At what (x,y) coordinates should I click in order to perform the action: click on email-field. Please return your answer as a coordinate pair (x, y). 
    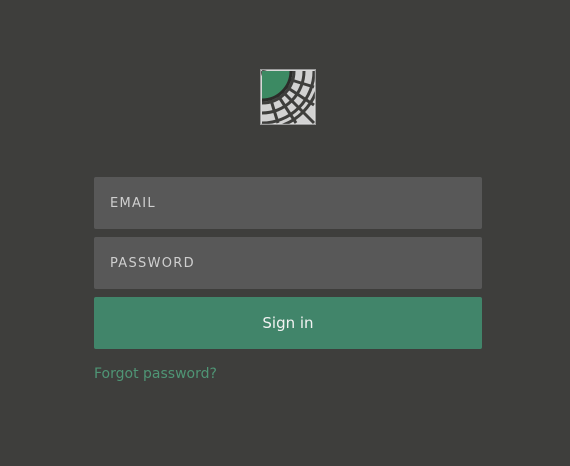
    Looking at the image, I should click on (288, 203).